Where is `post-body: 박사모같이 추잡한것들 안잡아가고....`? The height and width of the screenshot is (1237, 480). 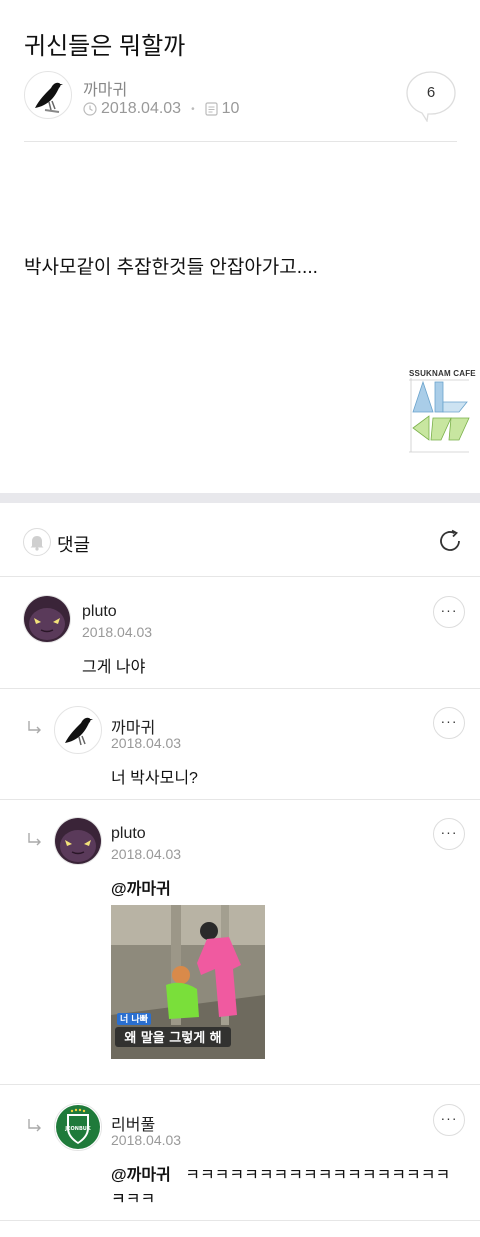 post-body: 박사모같이 추잡한것들 안잡아가고.... is located at coordinates (171, 267).